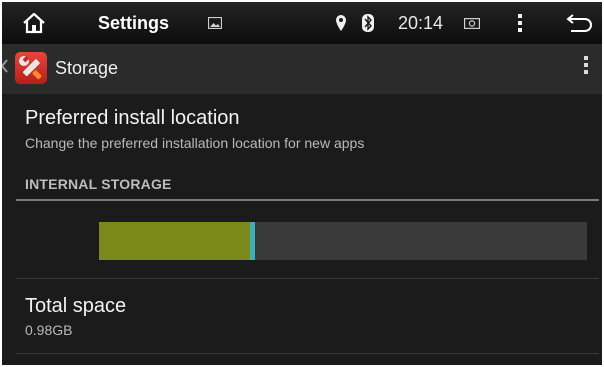 The width and height of the screenshot is (604, 367). I want to click on status-bar-title: Settings, so click(134, 22).